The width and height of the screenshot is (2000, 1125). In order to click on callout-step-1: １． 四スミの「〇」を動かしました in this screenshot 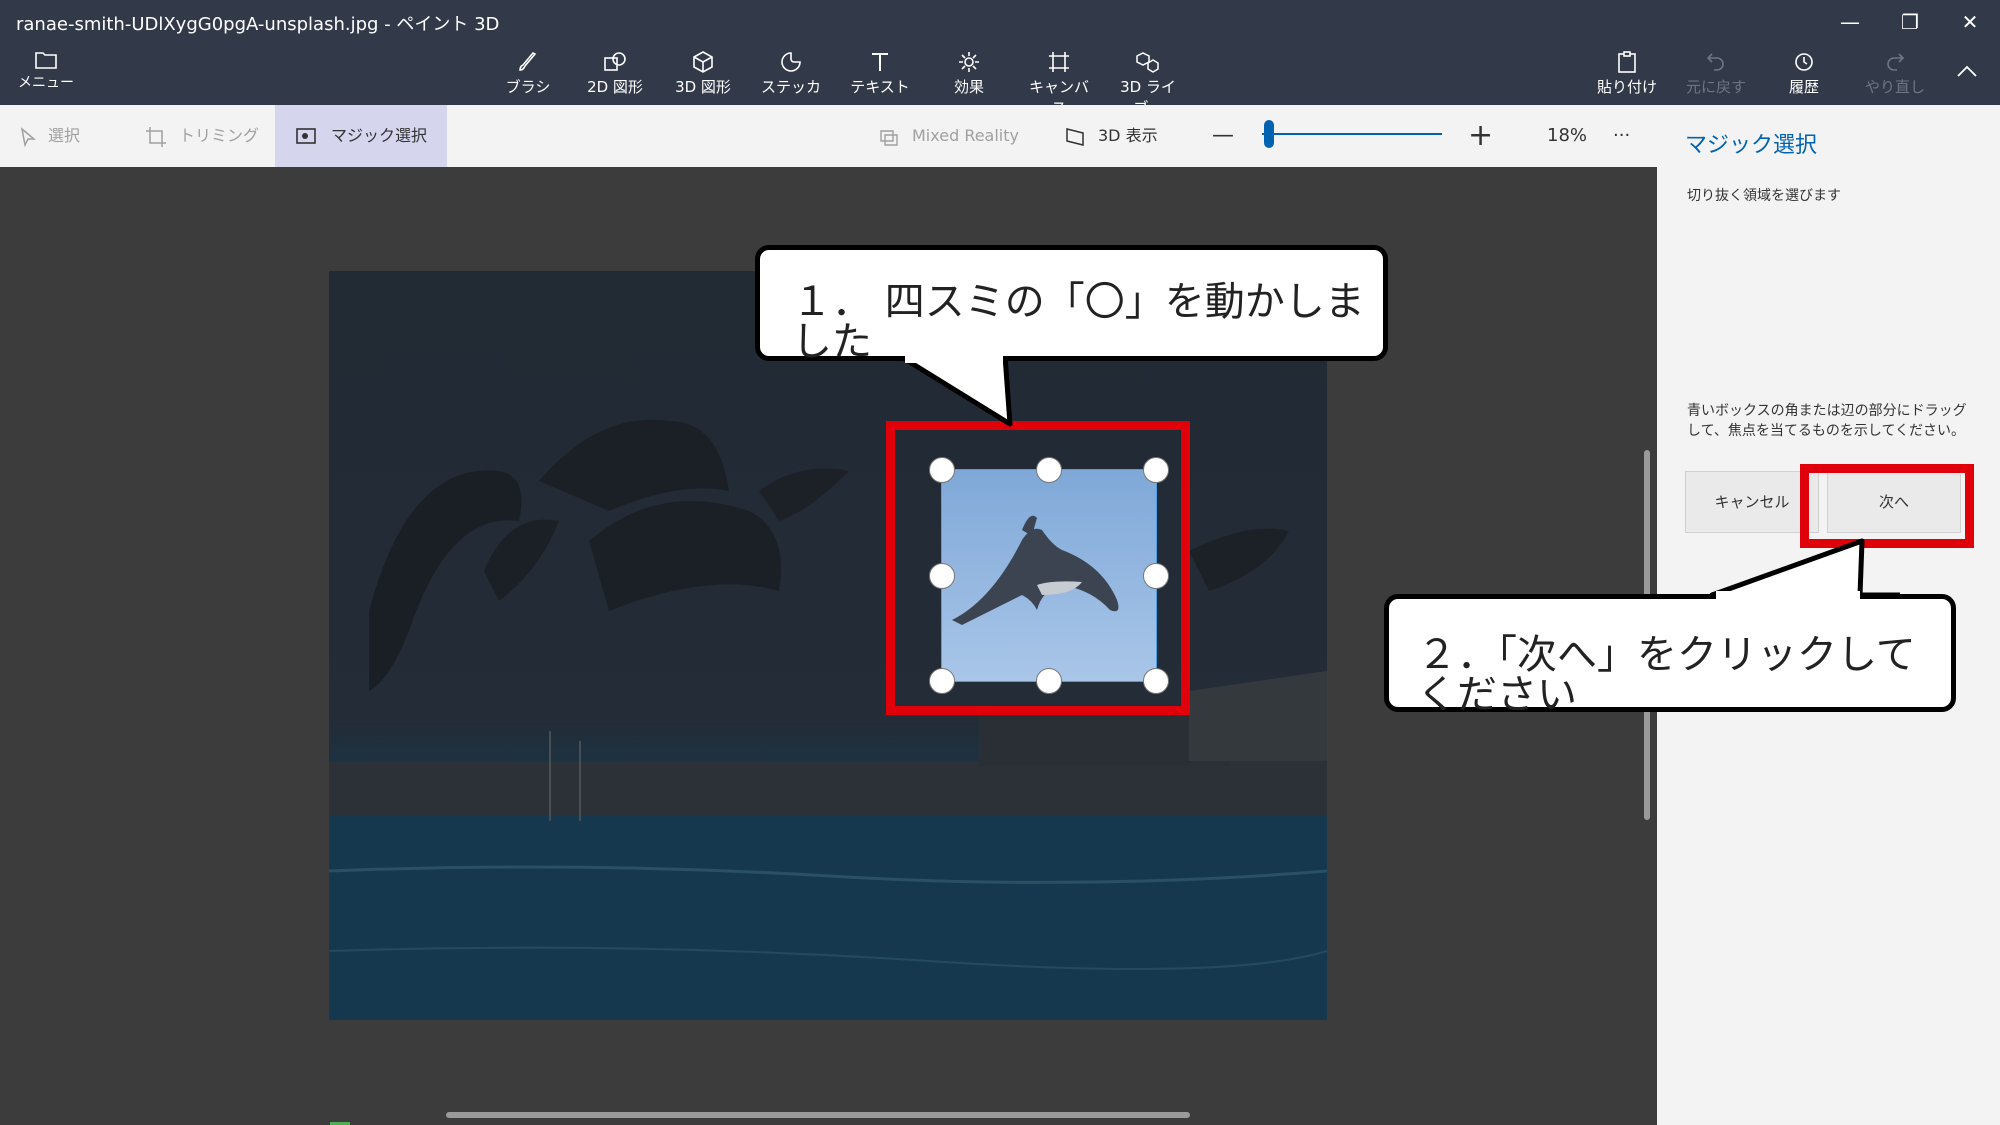, I will do `click(1071, 303)`.